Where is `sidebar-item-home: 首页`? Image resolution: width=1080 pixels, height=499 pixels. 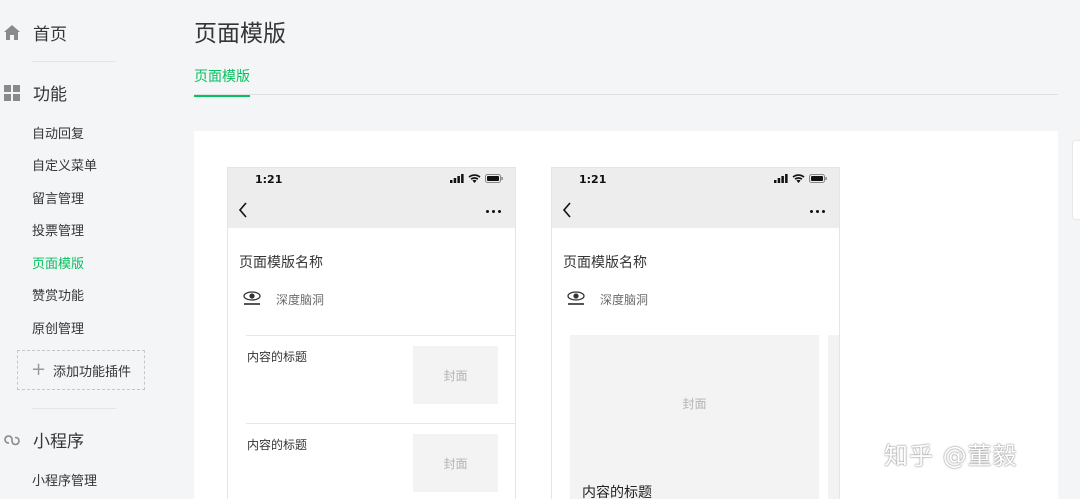 sidebar-item-home: 首页 is located at coordinates (33, 32).